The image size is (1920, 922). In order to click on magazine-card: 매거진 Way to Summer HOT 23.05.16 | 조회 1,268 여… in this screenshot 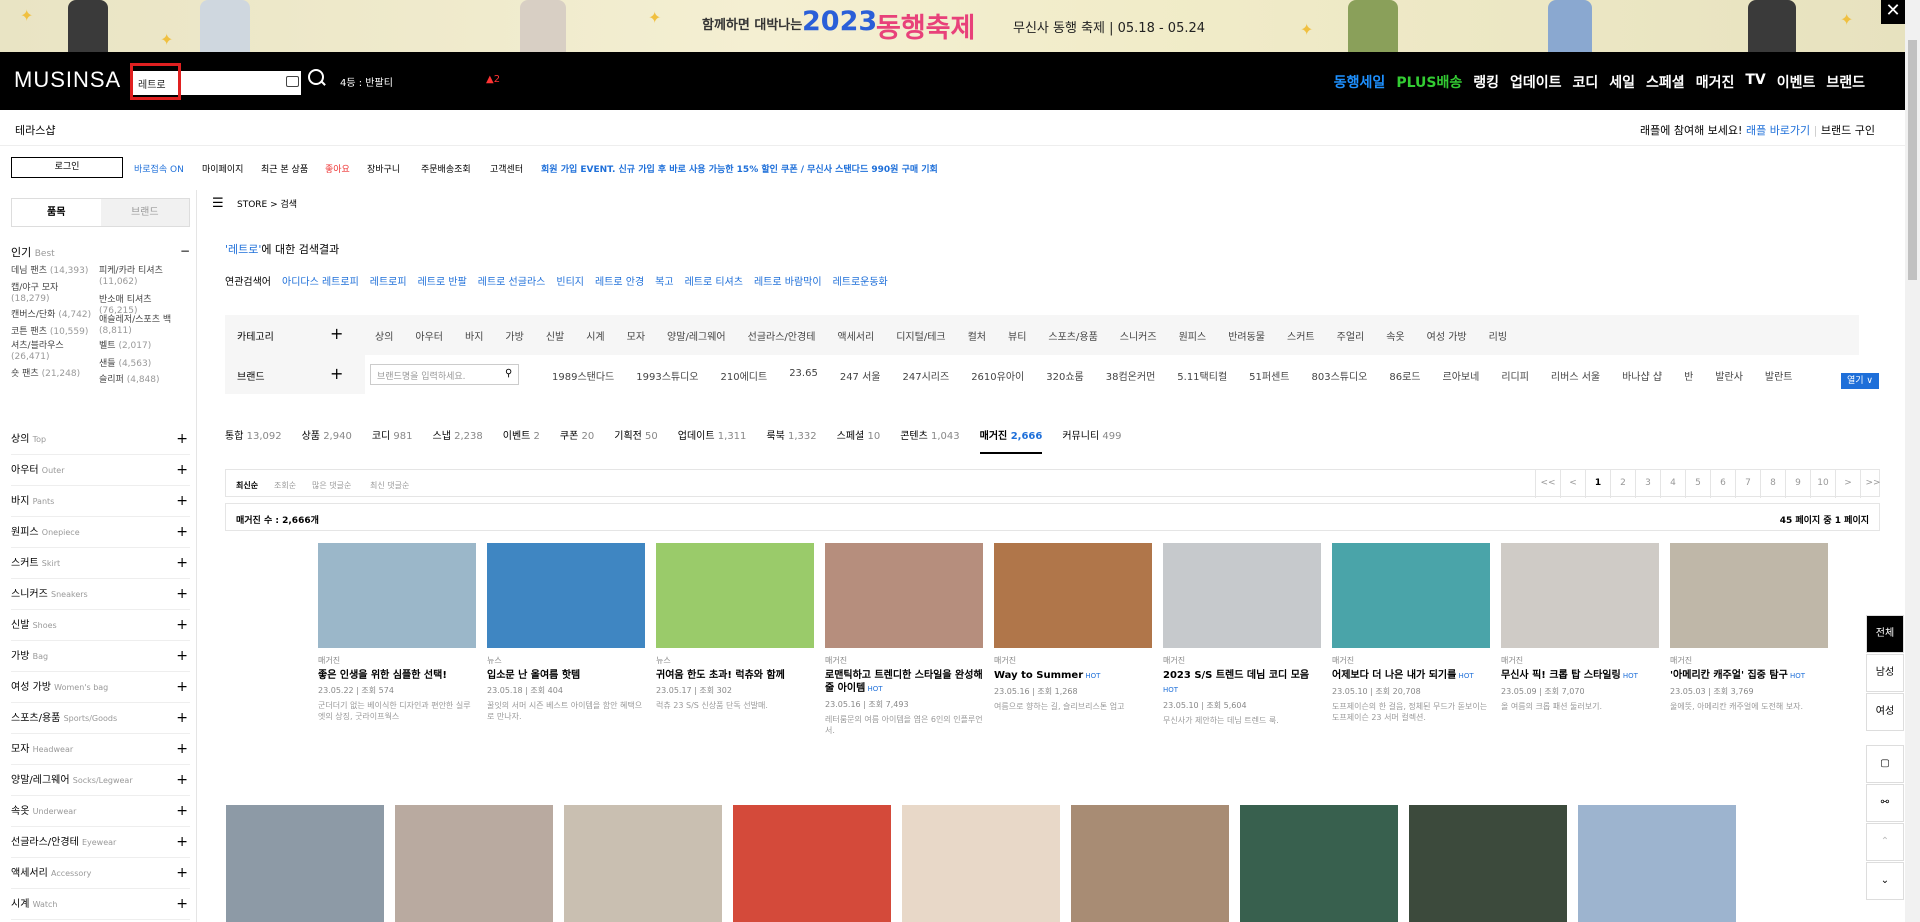, I will do `click(1073, 627)`.